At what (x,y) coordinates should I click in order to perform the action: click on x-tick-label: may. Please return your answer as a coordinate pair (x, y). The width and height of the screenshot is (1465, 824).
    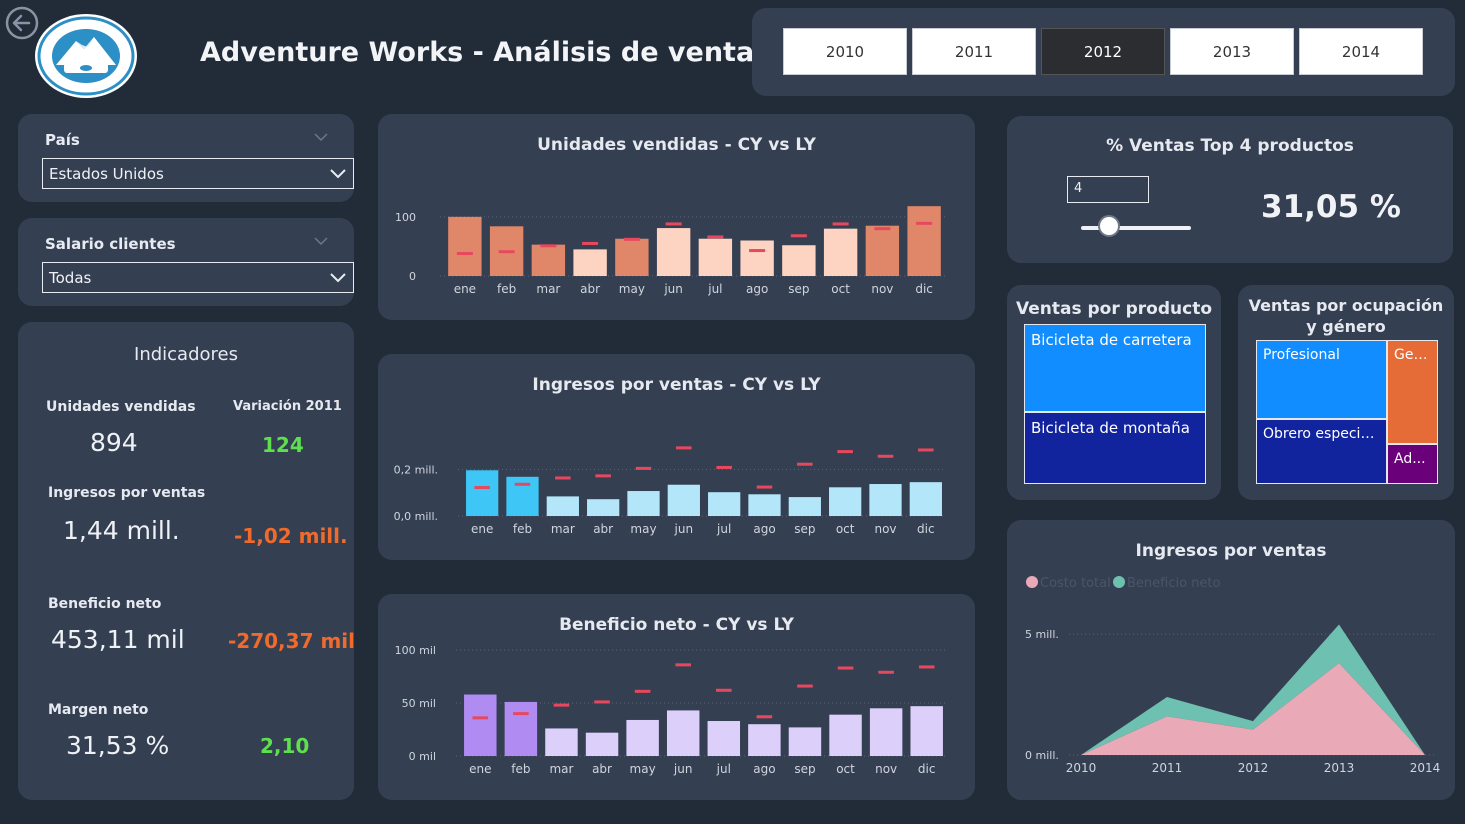
    Looking at the image, I should click on (632, 289).